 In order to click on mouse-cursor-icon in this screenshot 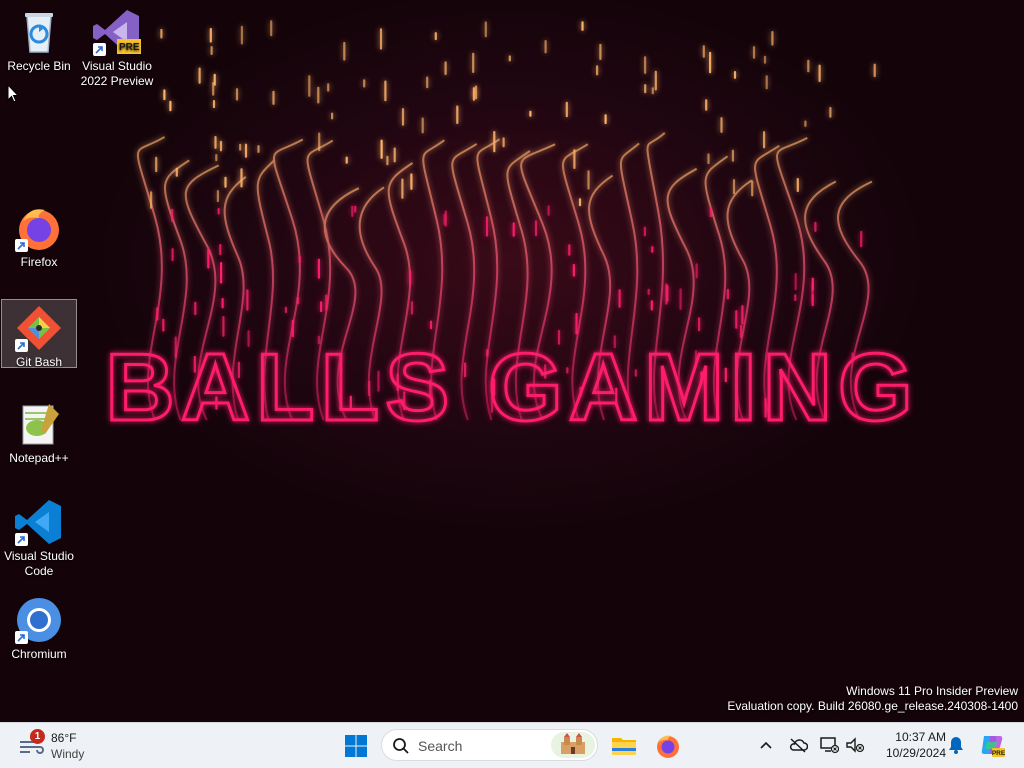, I will do `click(13, 95)`.